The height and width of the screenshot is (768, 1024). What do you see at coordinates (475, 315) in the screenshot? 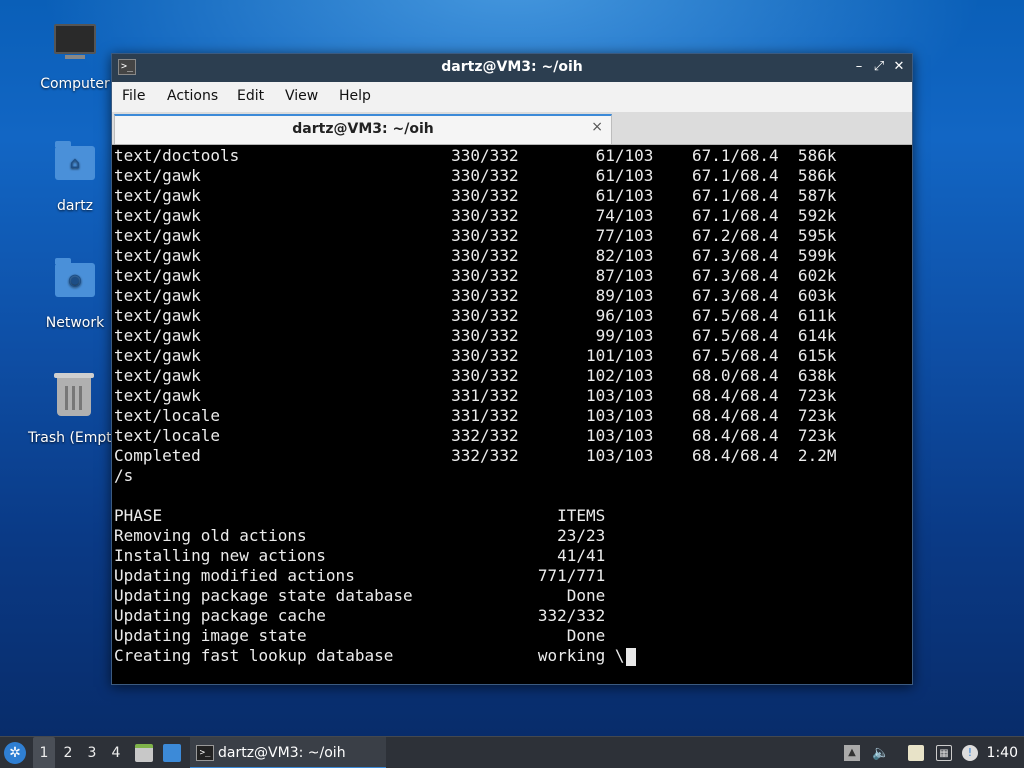
I see `terminal-line: text/gawk 330/332 96/103 67.5/68.4 611k` at bounding box center [475, 315].